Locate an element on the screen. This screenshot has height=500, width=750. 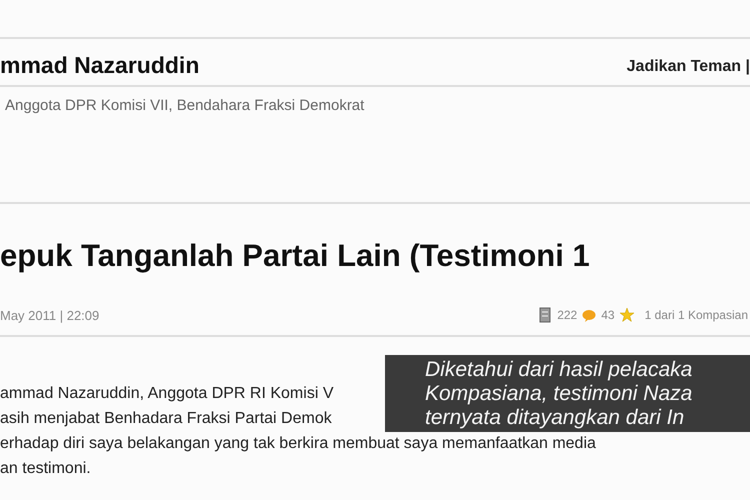
article-title: epuk Tanganlah Partai Lain (Testimoni 1 is located at coordinates (295, 256).